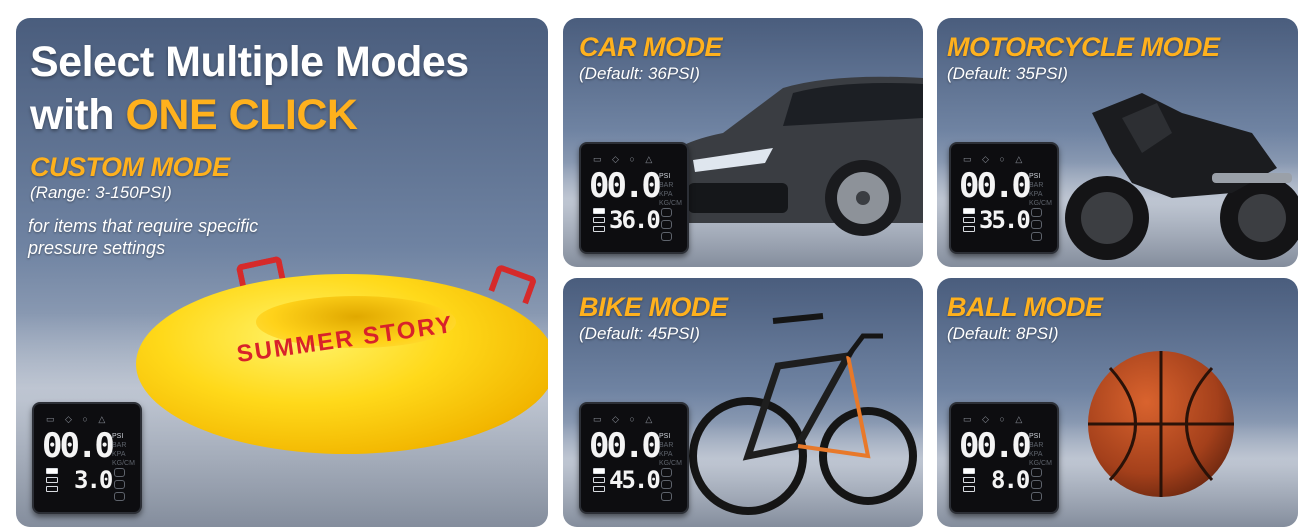 This screenshot has width=1298, height=531. I want to click on ring-handle-right, so click(513, 284).